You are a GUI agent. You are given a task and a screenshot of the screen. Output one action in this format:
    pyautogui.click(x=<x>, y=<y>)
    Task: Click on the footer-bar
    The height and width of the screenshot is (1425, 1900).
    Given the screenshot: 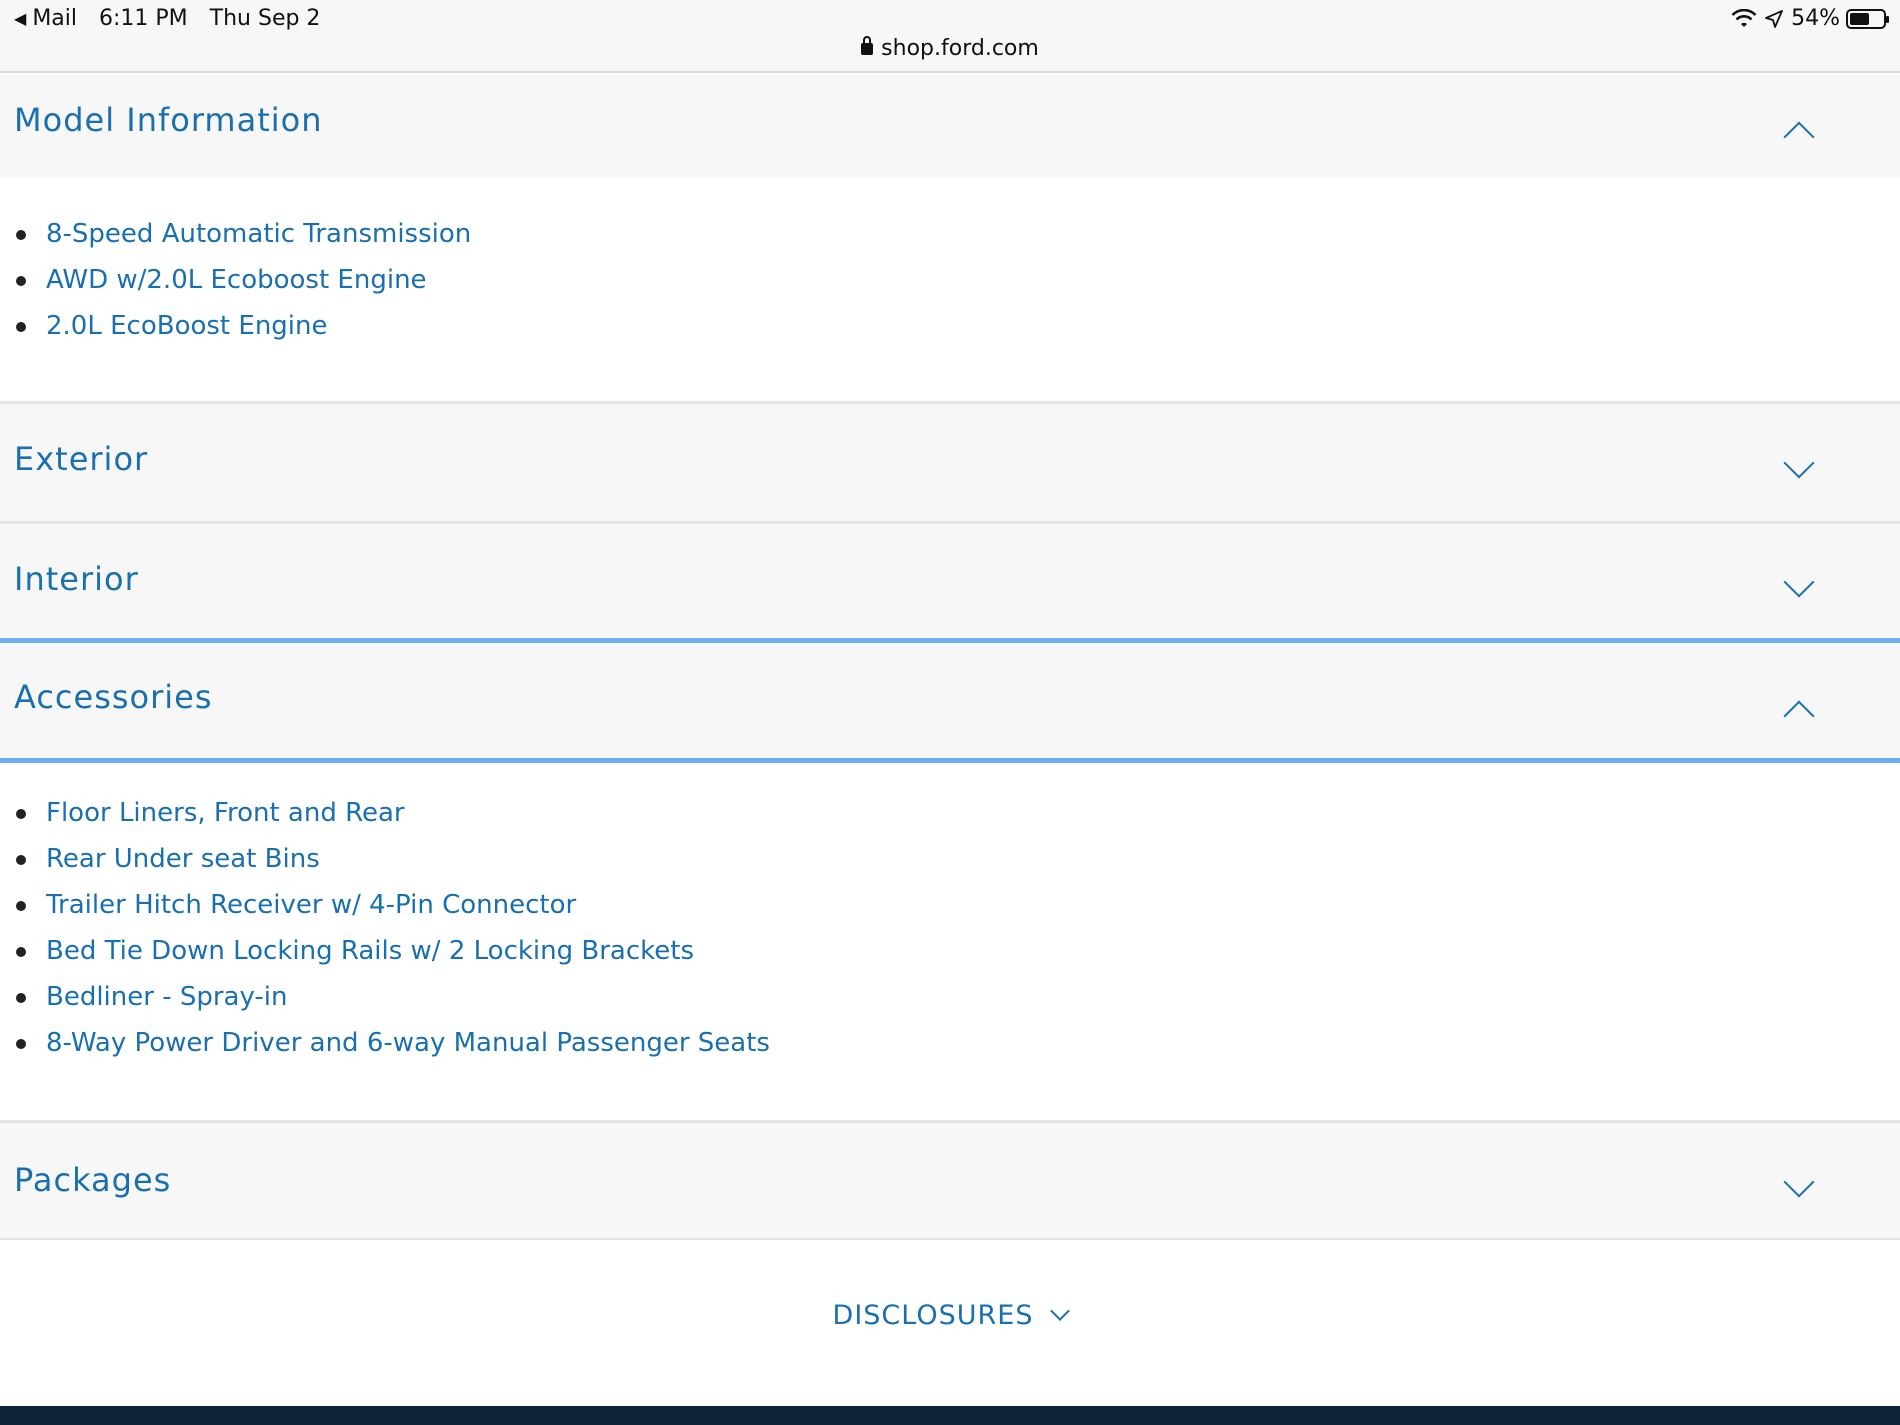 What is the action you would take?
    pyautogui.click(x=950, y=1415)
    